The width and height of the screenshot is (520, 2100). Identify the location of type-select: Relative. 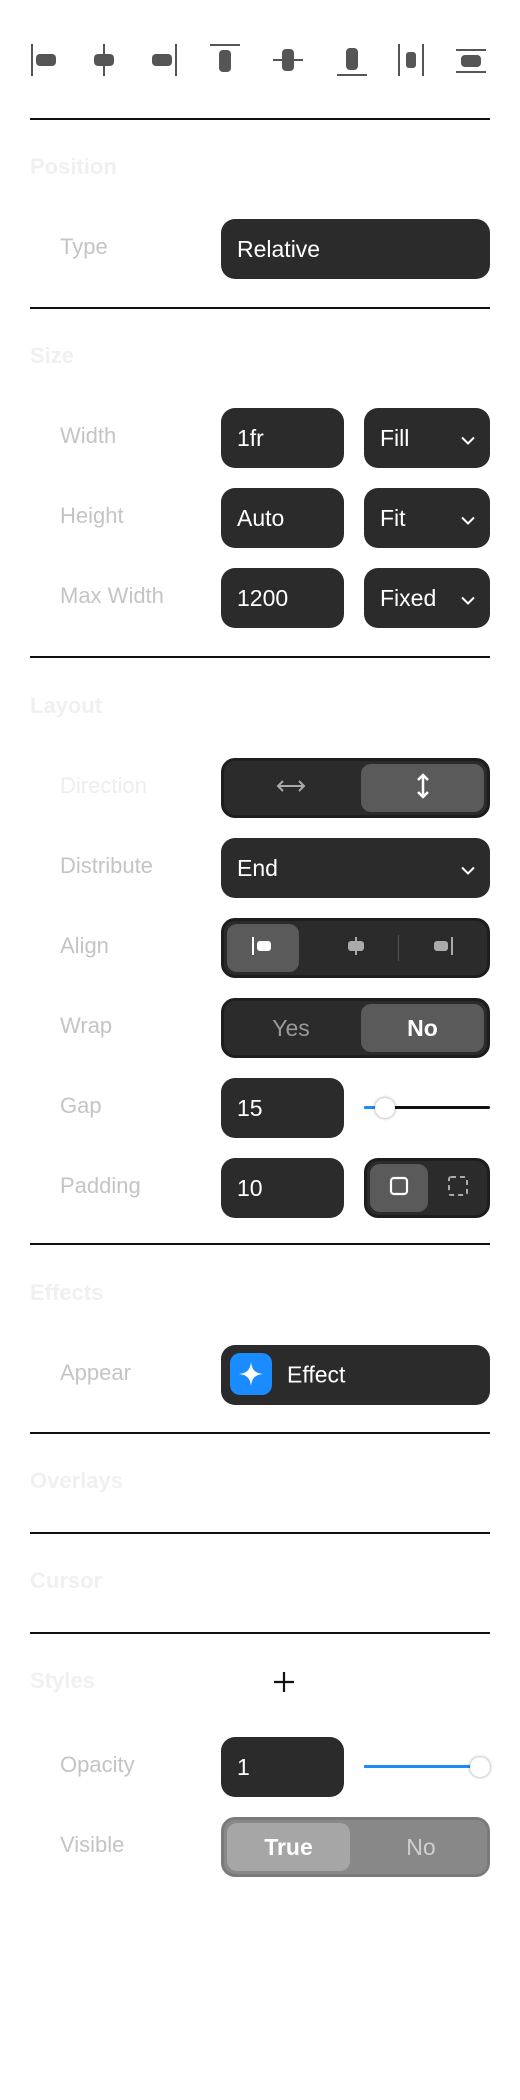
(355, 249).